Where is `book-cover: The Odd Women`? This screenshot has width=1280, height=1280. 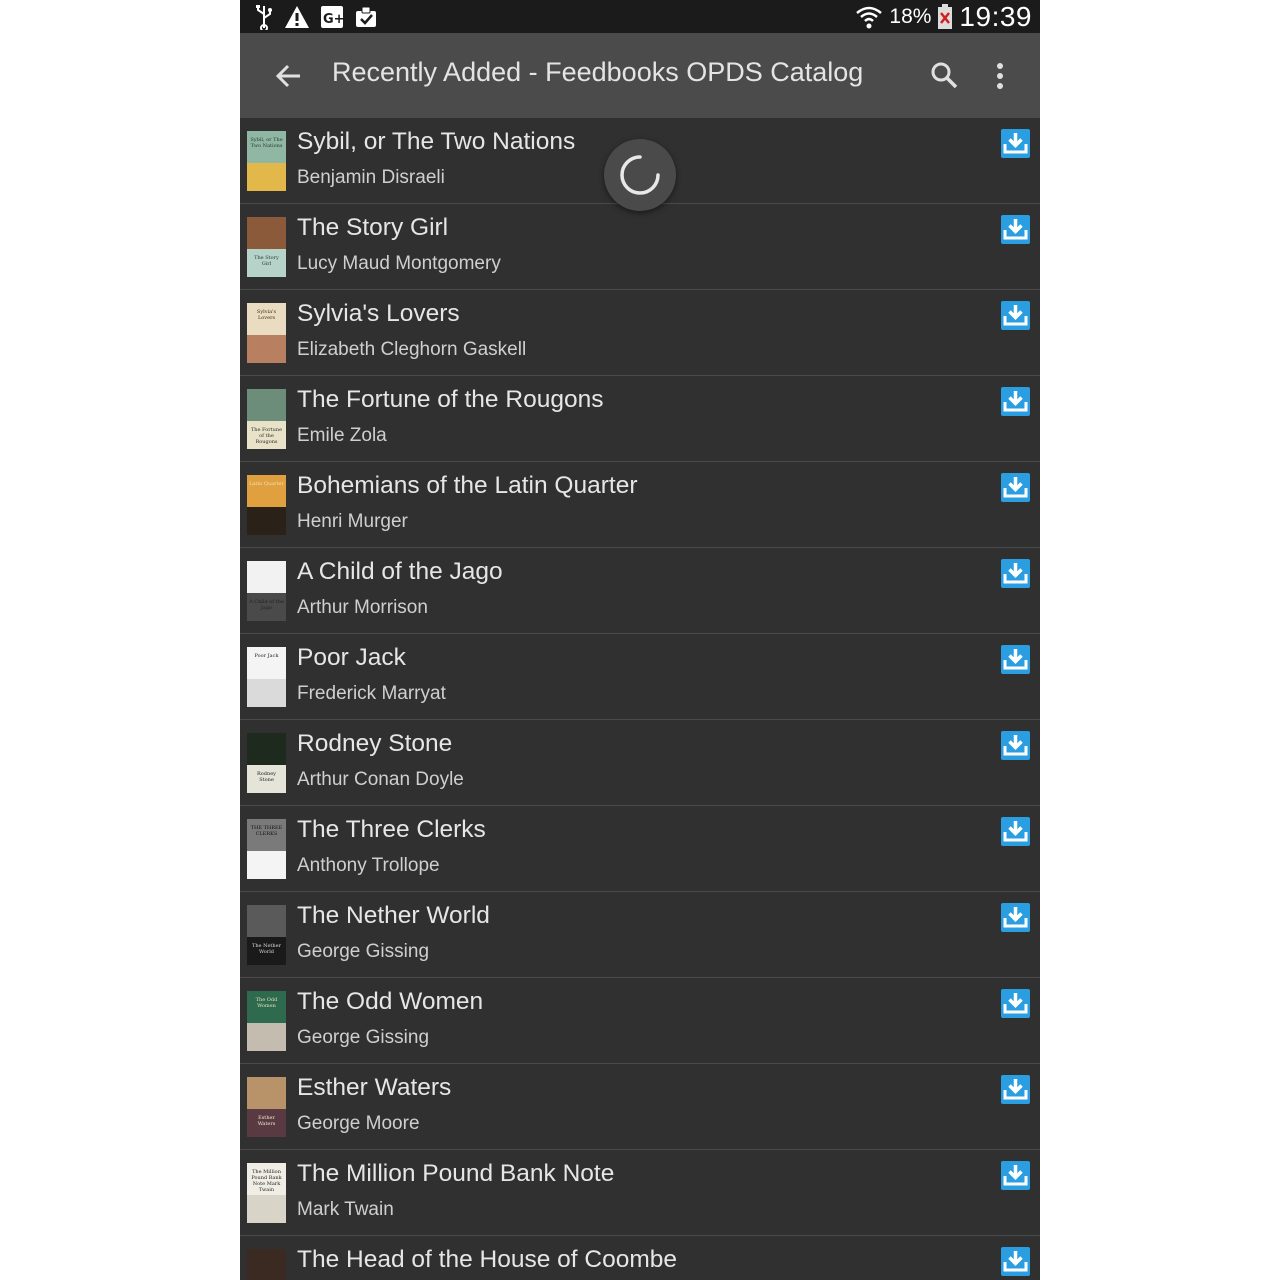
book-cover: The Odd Women is located at coordinates (266, 1021).